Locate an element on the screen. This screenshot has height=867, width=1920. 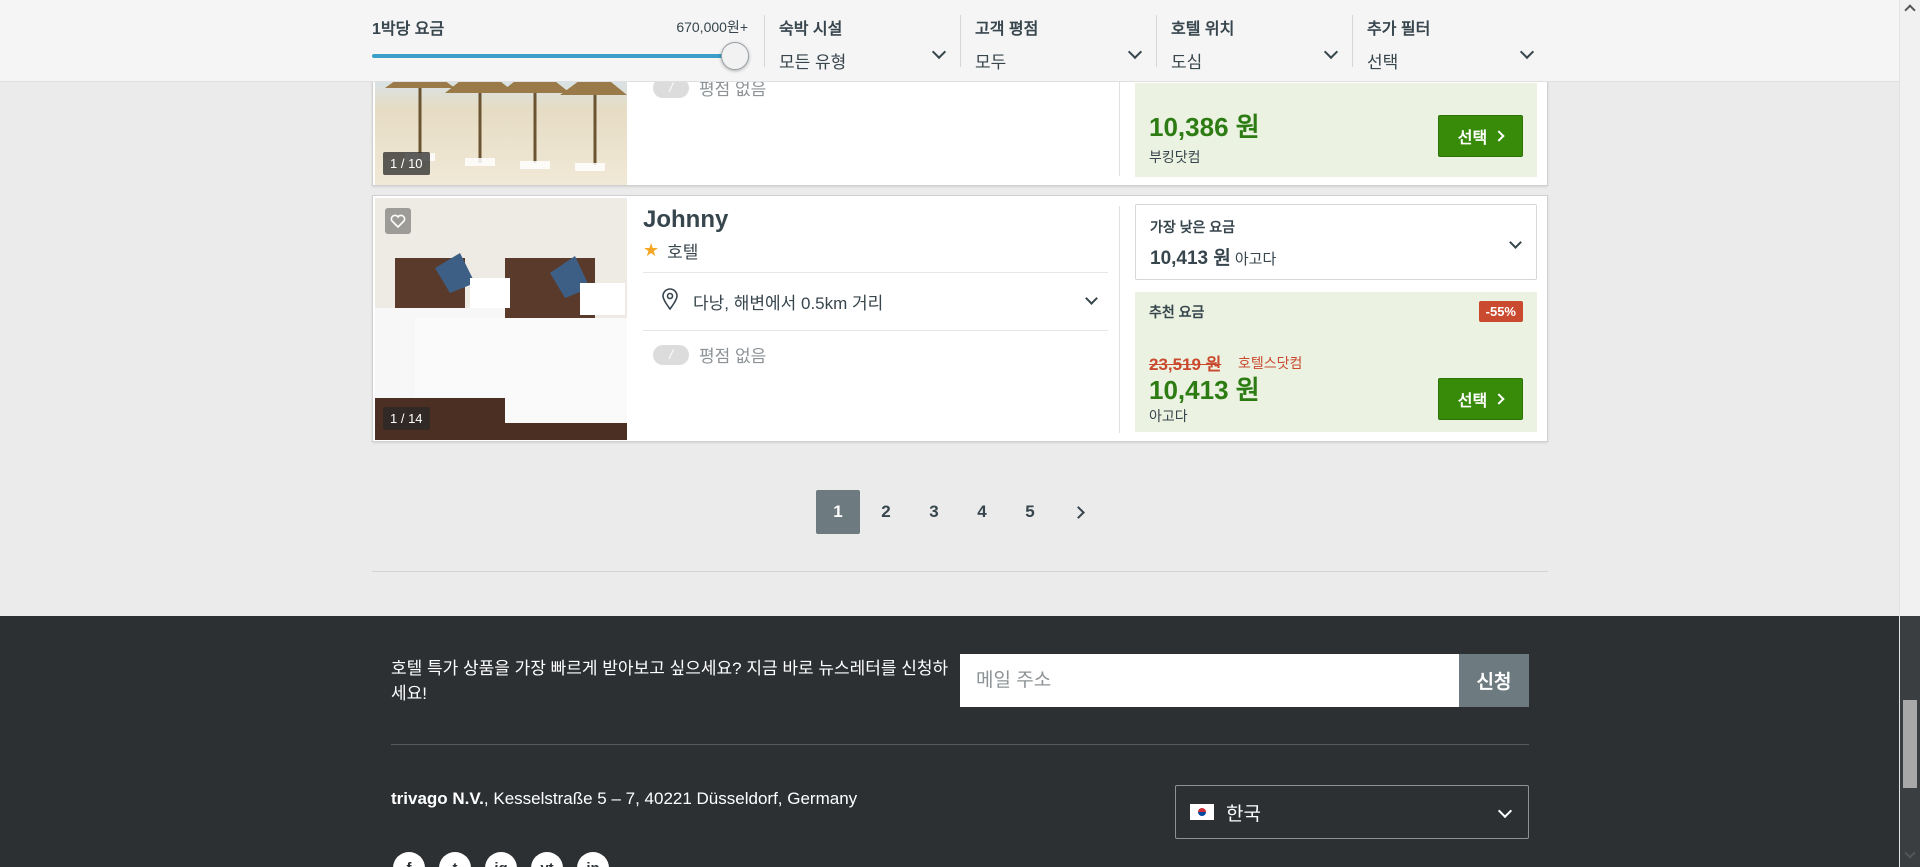
page-5: 5 is located at coordinates (1030, 512).